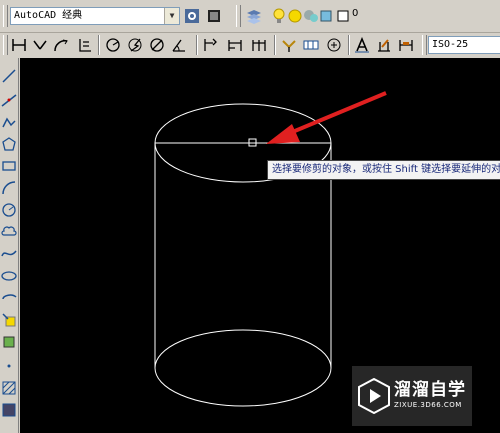  I want to click on gradient-icon, so click(9, 410).